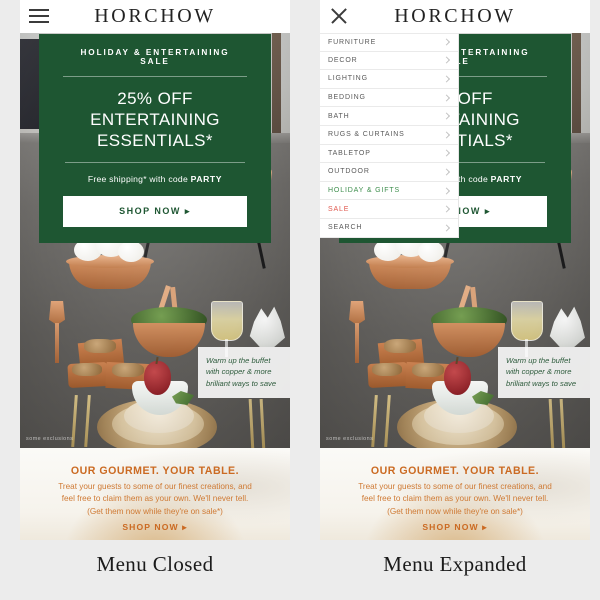 The height and width of the screenshot is (600, 600). Describe the element at coordinates (155, 130) in the screenshot. I see `promo-headline-line2: ENTERTAINING ESSENTIALS*` at that location.